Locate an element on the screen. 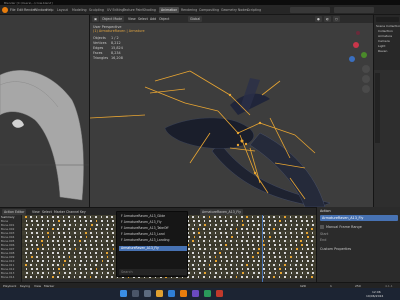  pan-icon is located at coordinates (366, 79).